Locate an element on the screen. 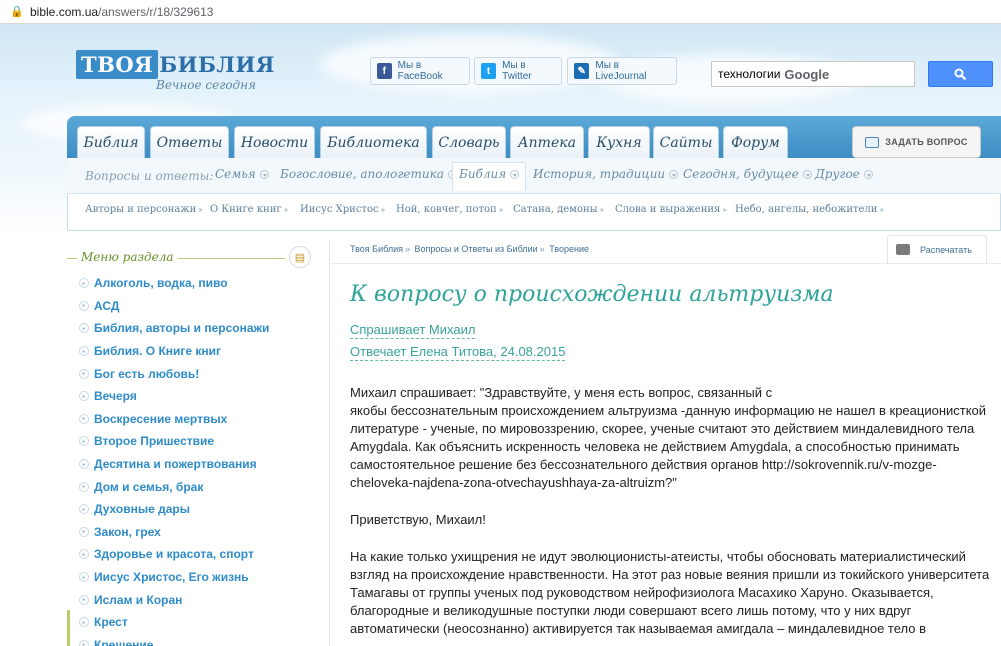  address-bar: 🔒 bible.com.ua/answers/r/18/329613 is located at coordinates (500, 12).